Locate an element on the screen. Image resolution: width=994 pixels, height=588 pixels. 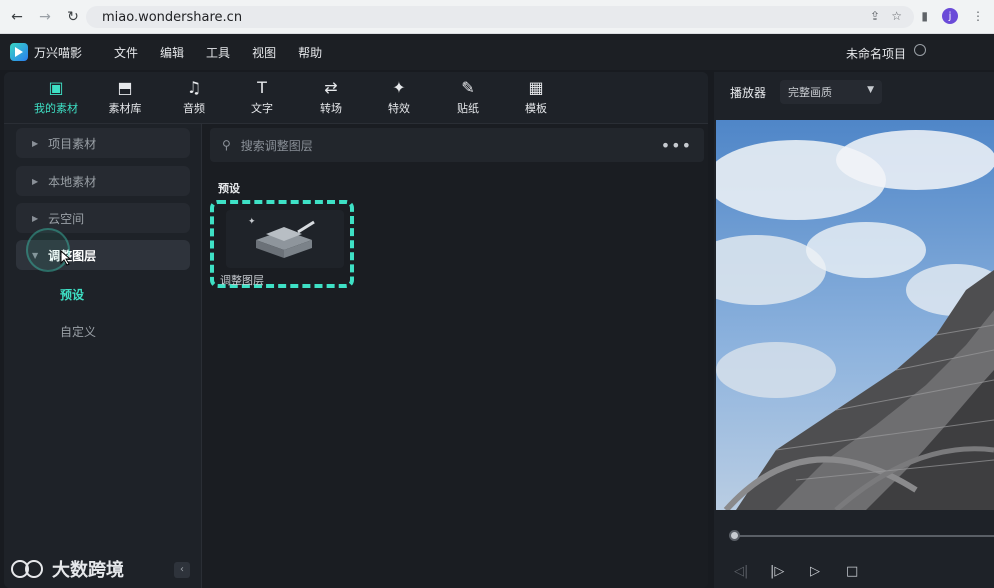
share-icon: ⇪ is located at coordinates (875, 16).